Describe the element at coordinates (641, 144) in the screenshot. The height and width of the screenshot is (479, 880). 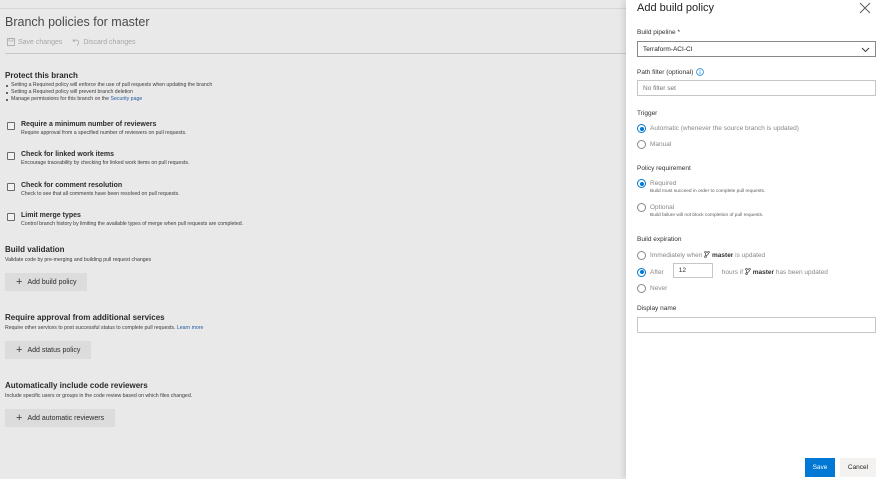
I see `trigger-manual-radio` at that location.